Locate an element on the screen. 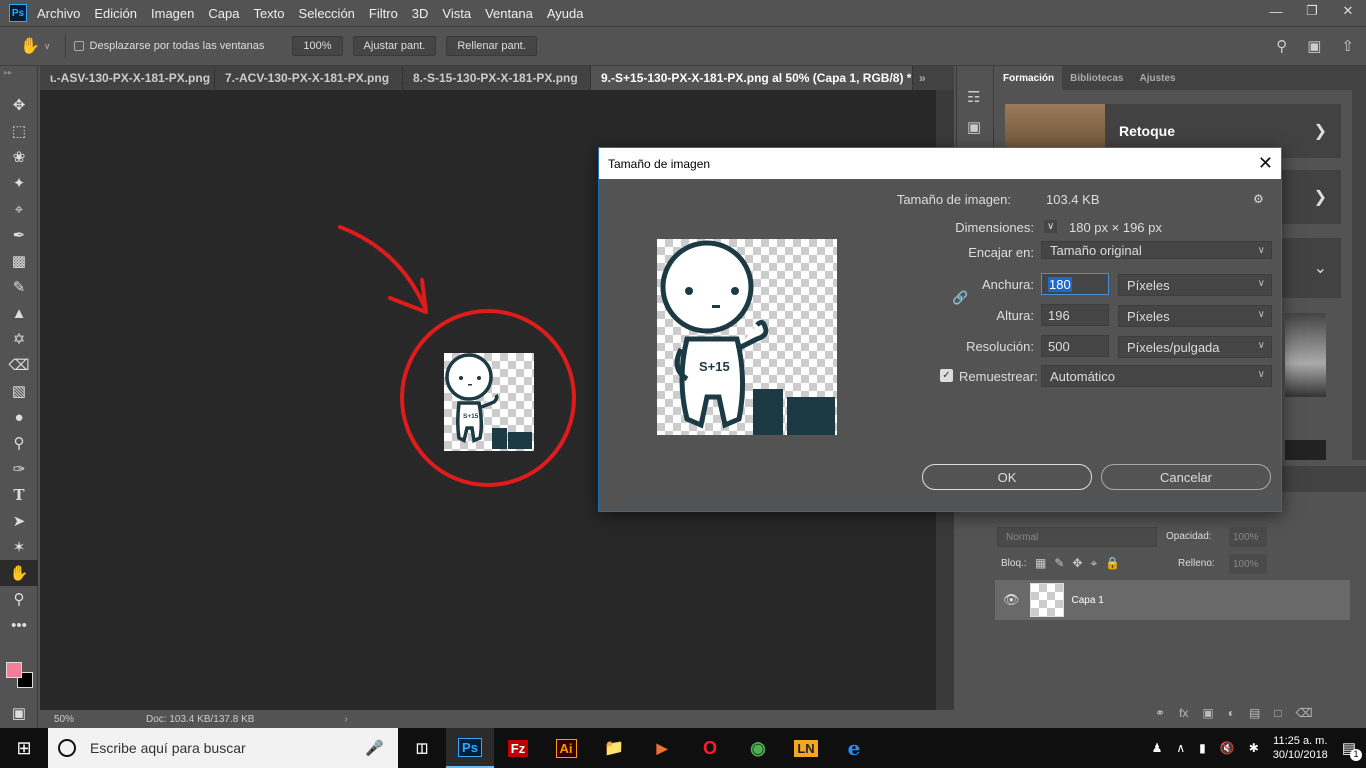 The width and height of the screenshot is (1366, 768). hand-tool-icon-active: ✋ is located at coordinates (19, 573).